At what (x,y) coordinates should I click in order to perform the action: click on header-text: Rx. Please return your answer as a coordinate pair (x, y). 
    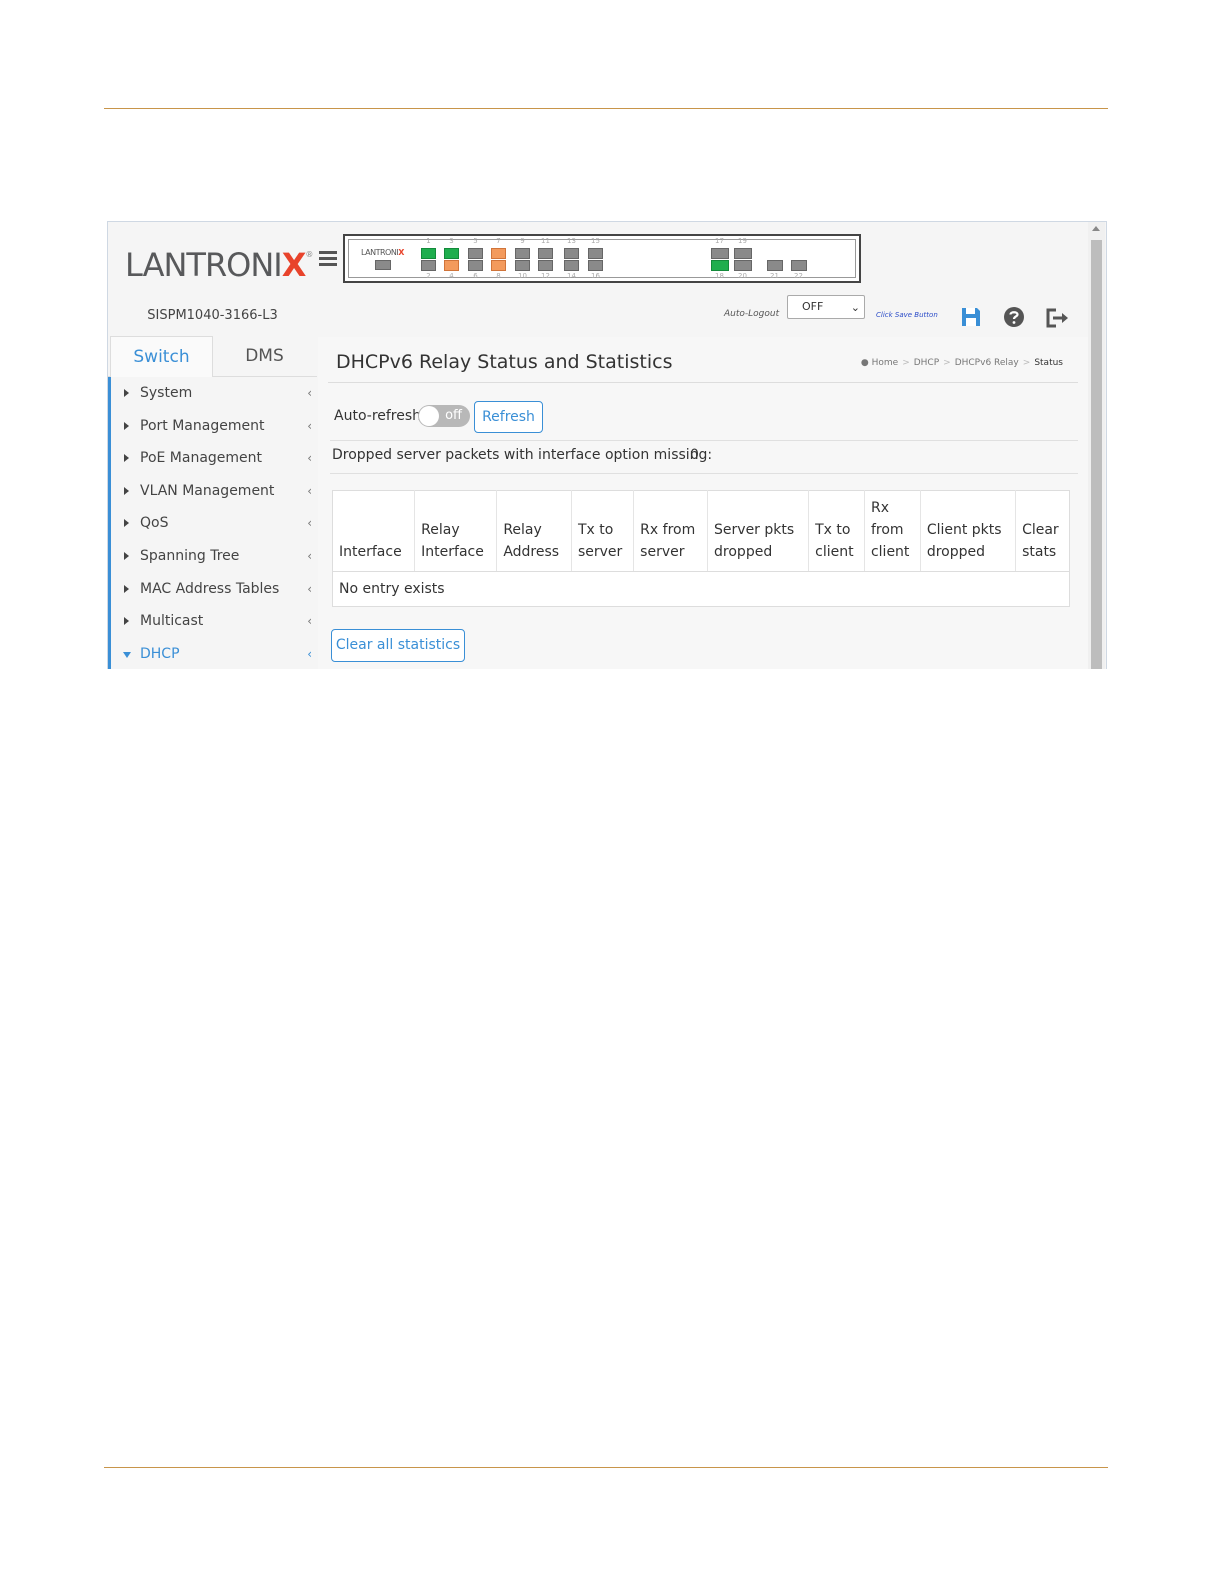
    Looking at the image, I should click on (879, 508).